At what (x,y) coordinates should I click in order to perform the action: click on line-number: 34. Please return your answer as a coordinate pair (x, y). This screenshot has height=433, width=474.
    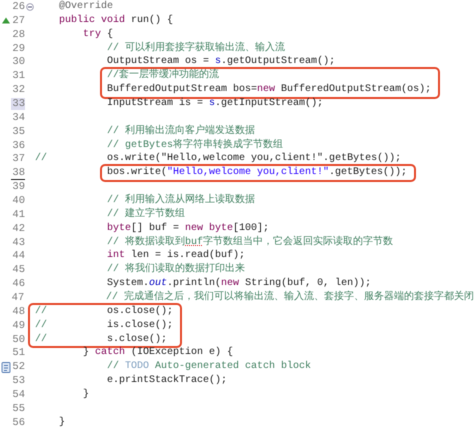
    Looking at the image, I should click on (18, 118).